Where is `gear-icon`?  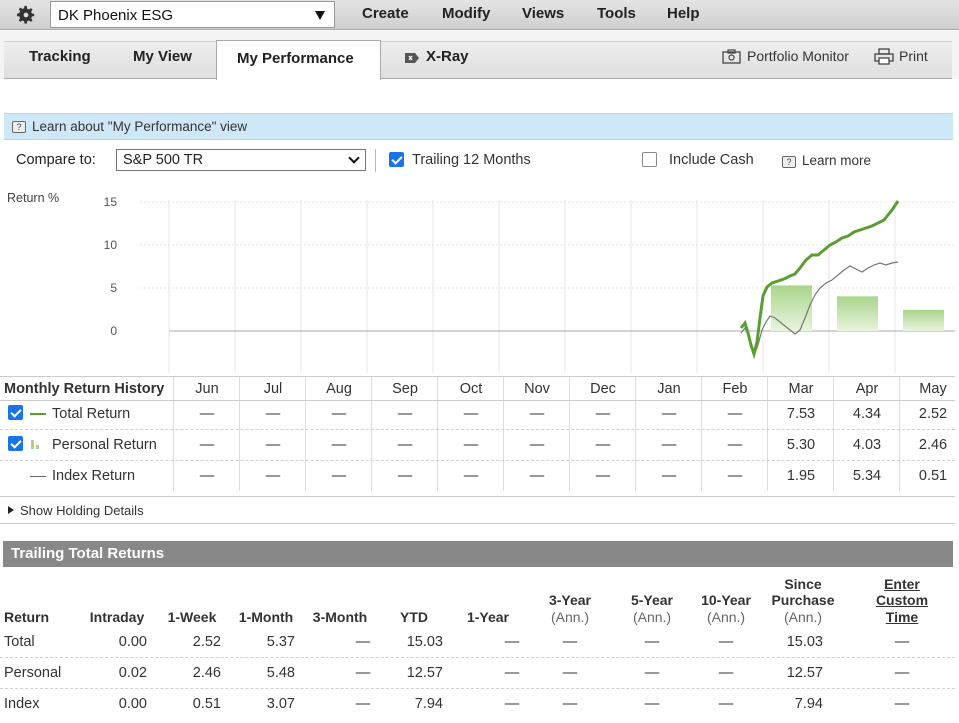 gear-icon is located at coordinates (26, 15).